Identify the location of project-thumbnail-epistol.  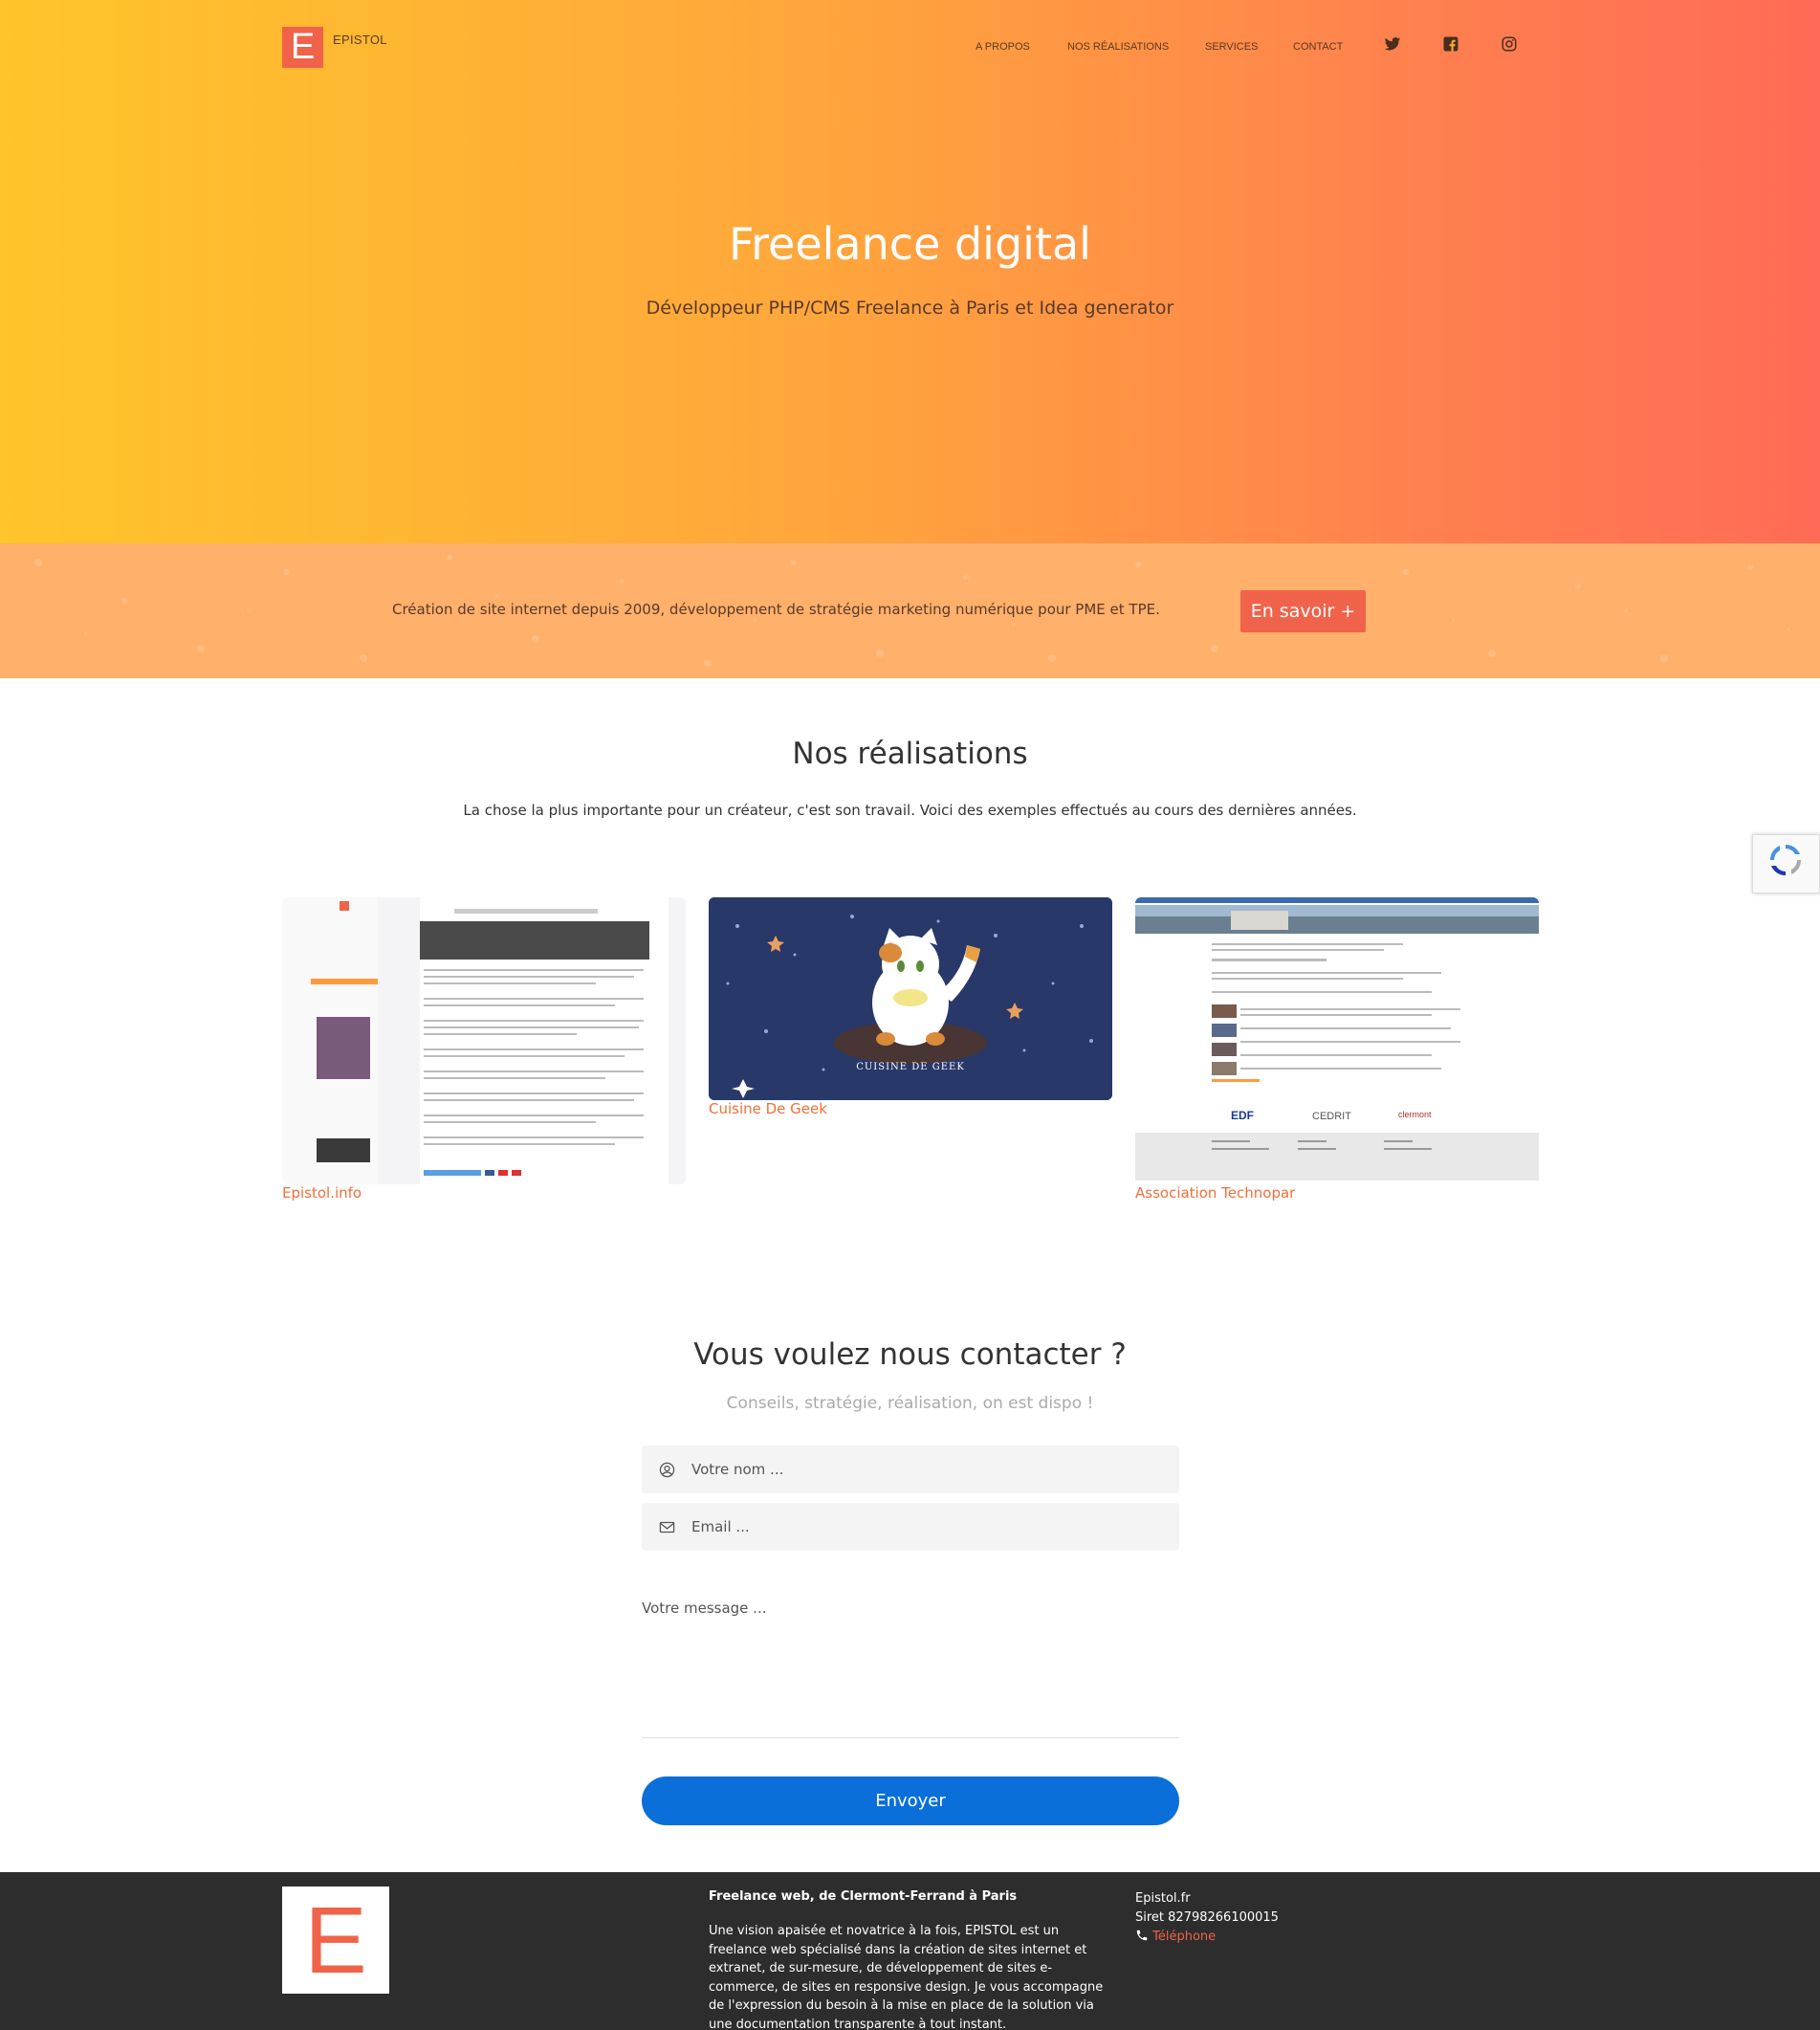
(484, 1040).